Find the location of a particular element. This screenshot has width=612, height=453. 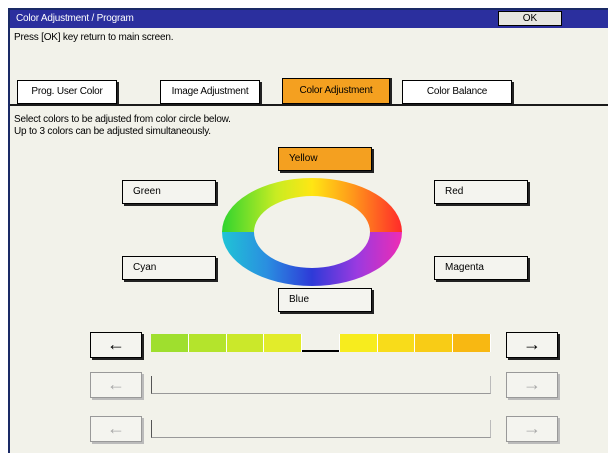

increase-button: → is located at coordinates (532, 345).